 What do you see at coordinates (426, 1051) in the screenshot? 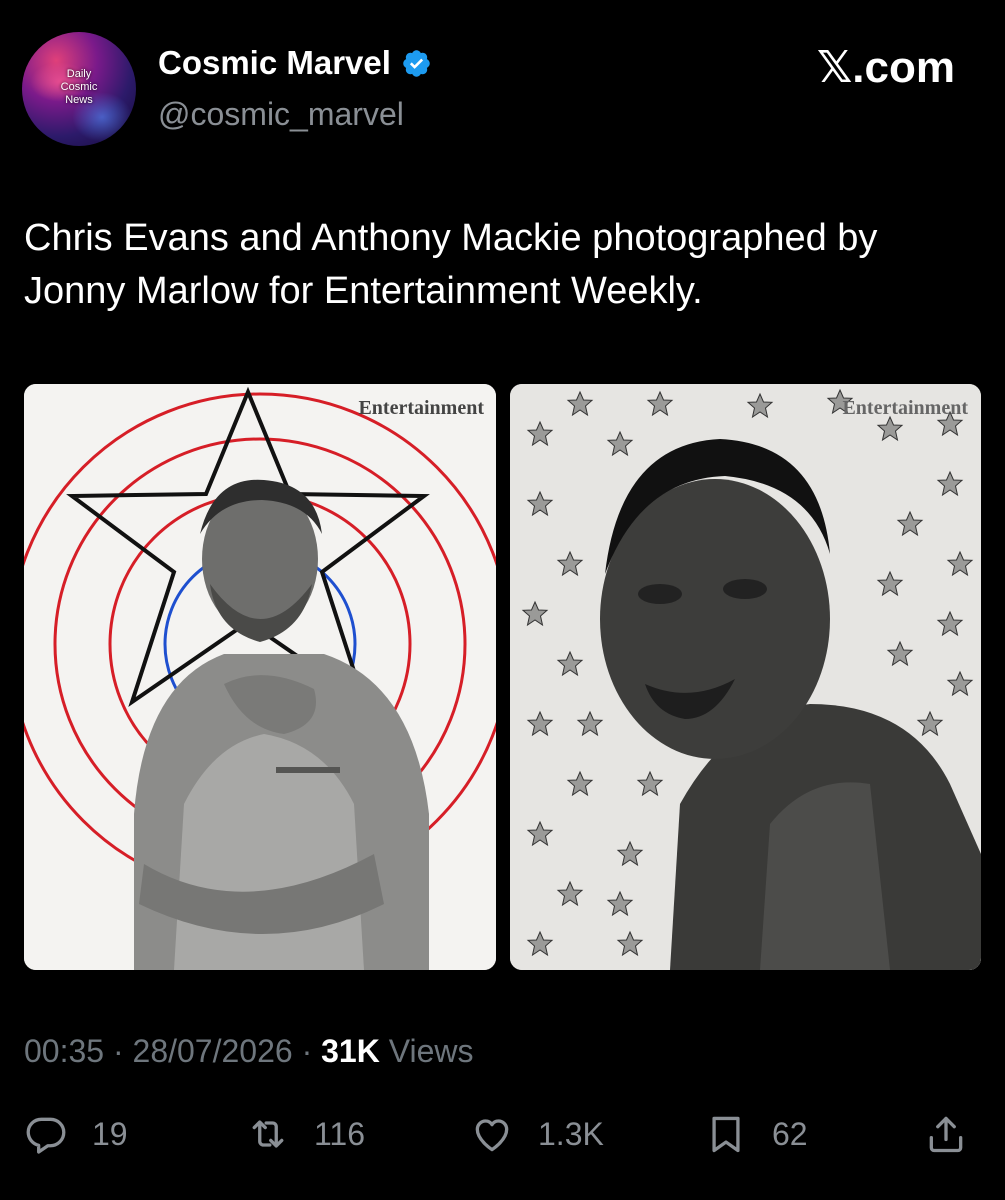
I see `views-label: Views` at bounding box center [426, 1051].